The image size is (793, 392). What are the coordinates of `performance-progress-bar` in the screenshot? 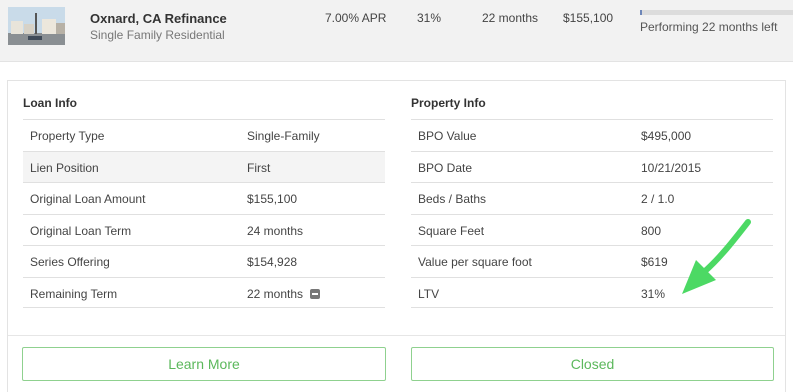 It's located at (716, 12).